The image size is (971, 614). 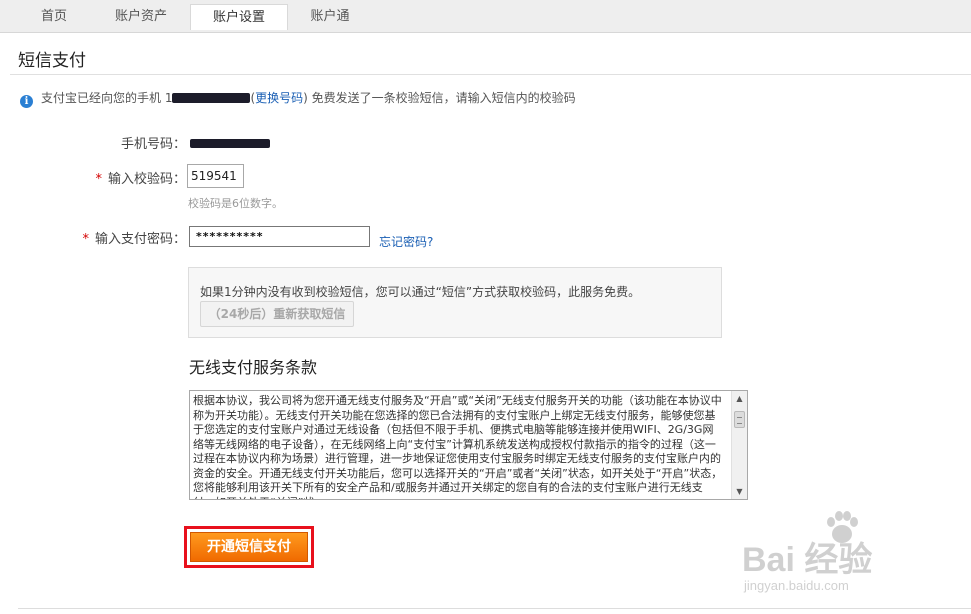 I want to click on tab-home: 首页, so click(x=54, y=16).